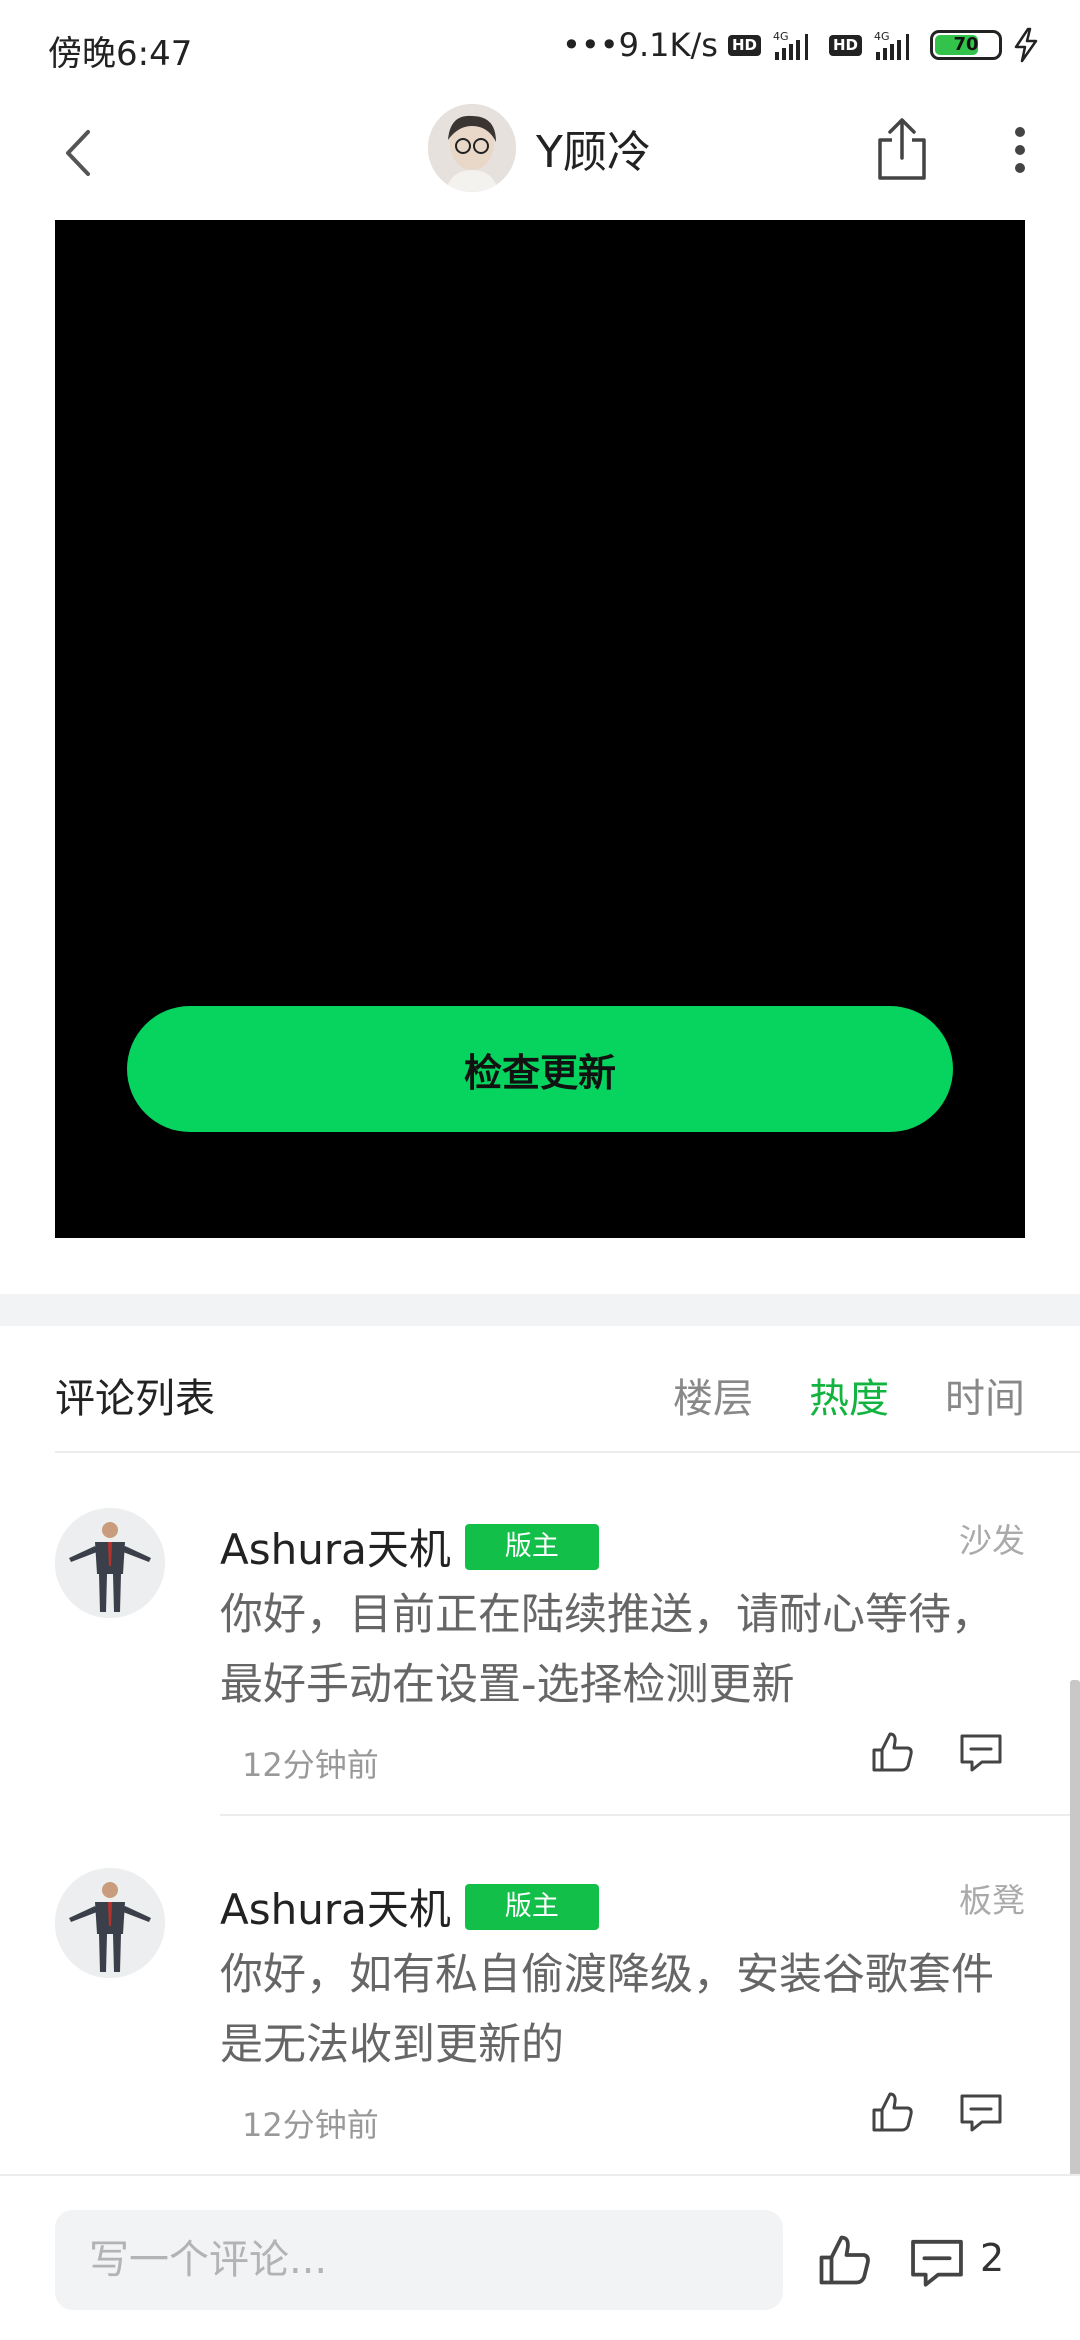  What do you see at coordinates (713, 1395) in the screenshot?
I see `tab-floor: 楼层` at bounding box center [713, 1395].